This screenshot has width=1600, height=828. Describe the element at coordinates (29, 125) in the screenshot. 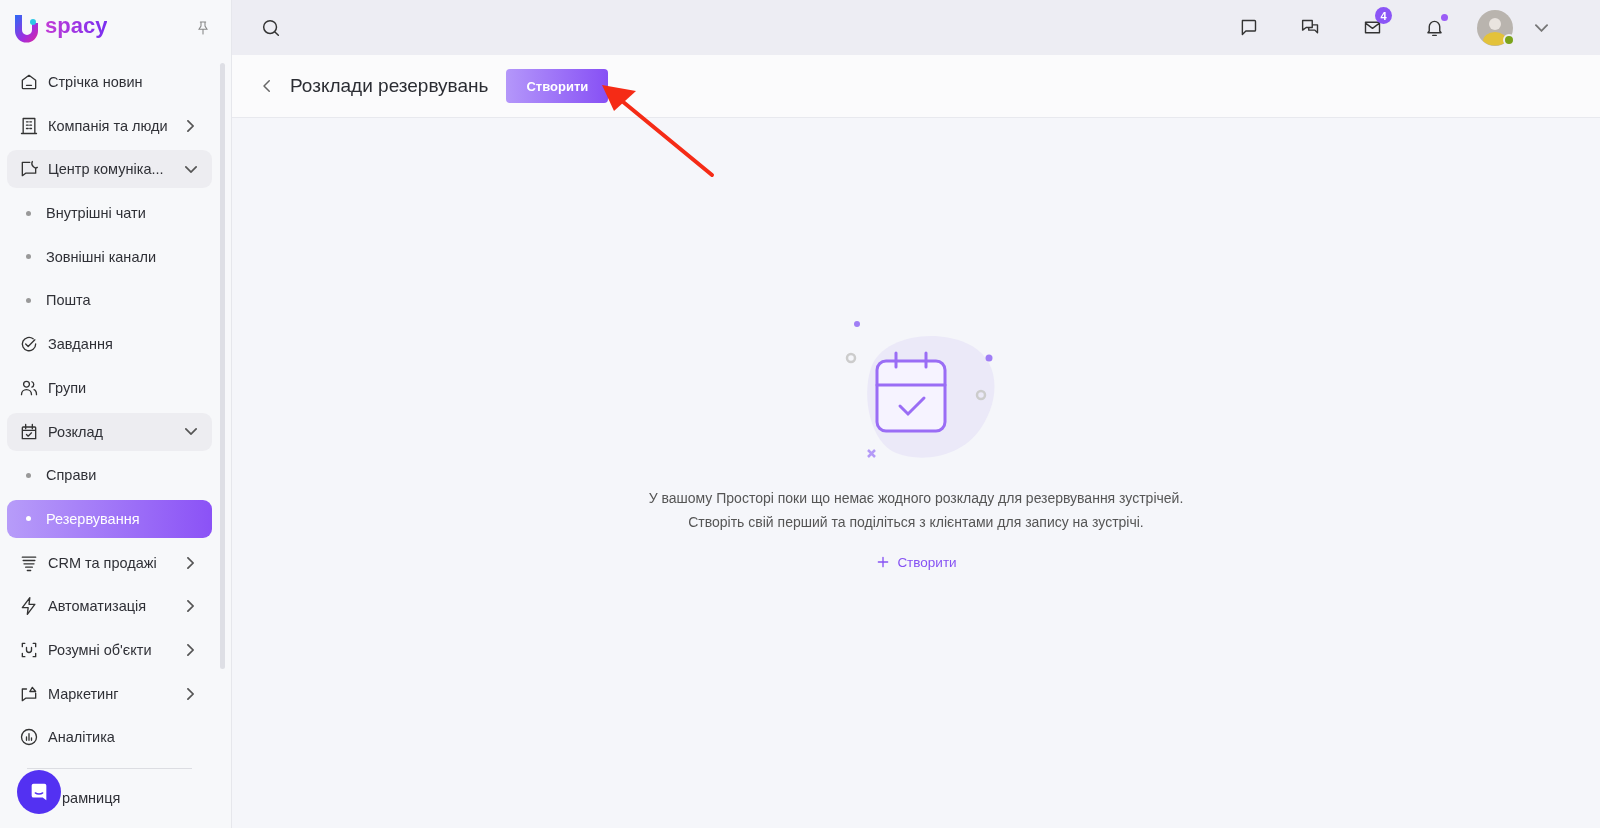

I see `building-icon` at that location.